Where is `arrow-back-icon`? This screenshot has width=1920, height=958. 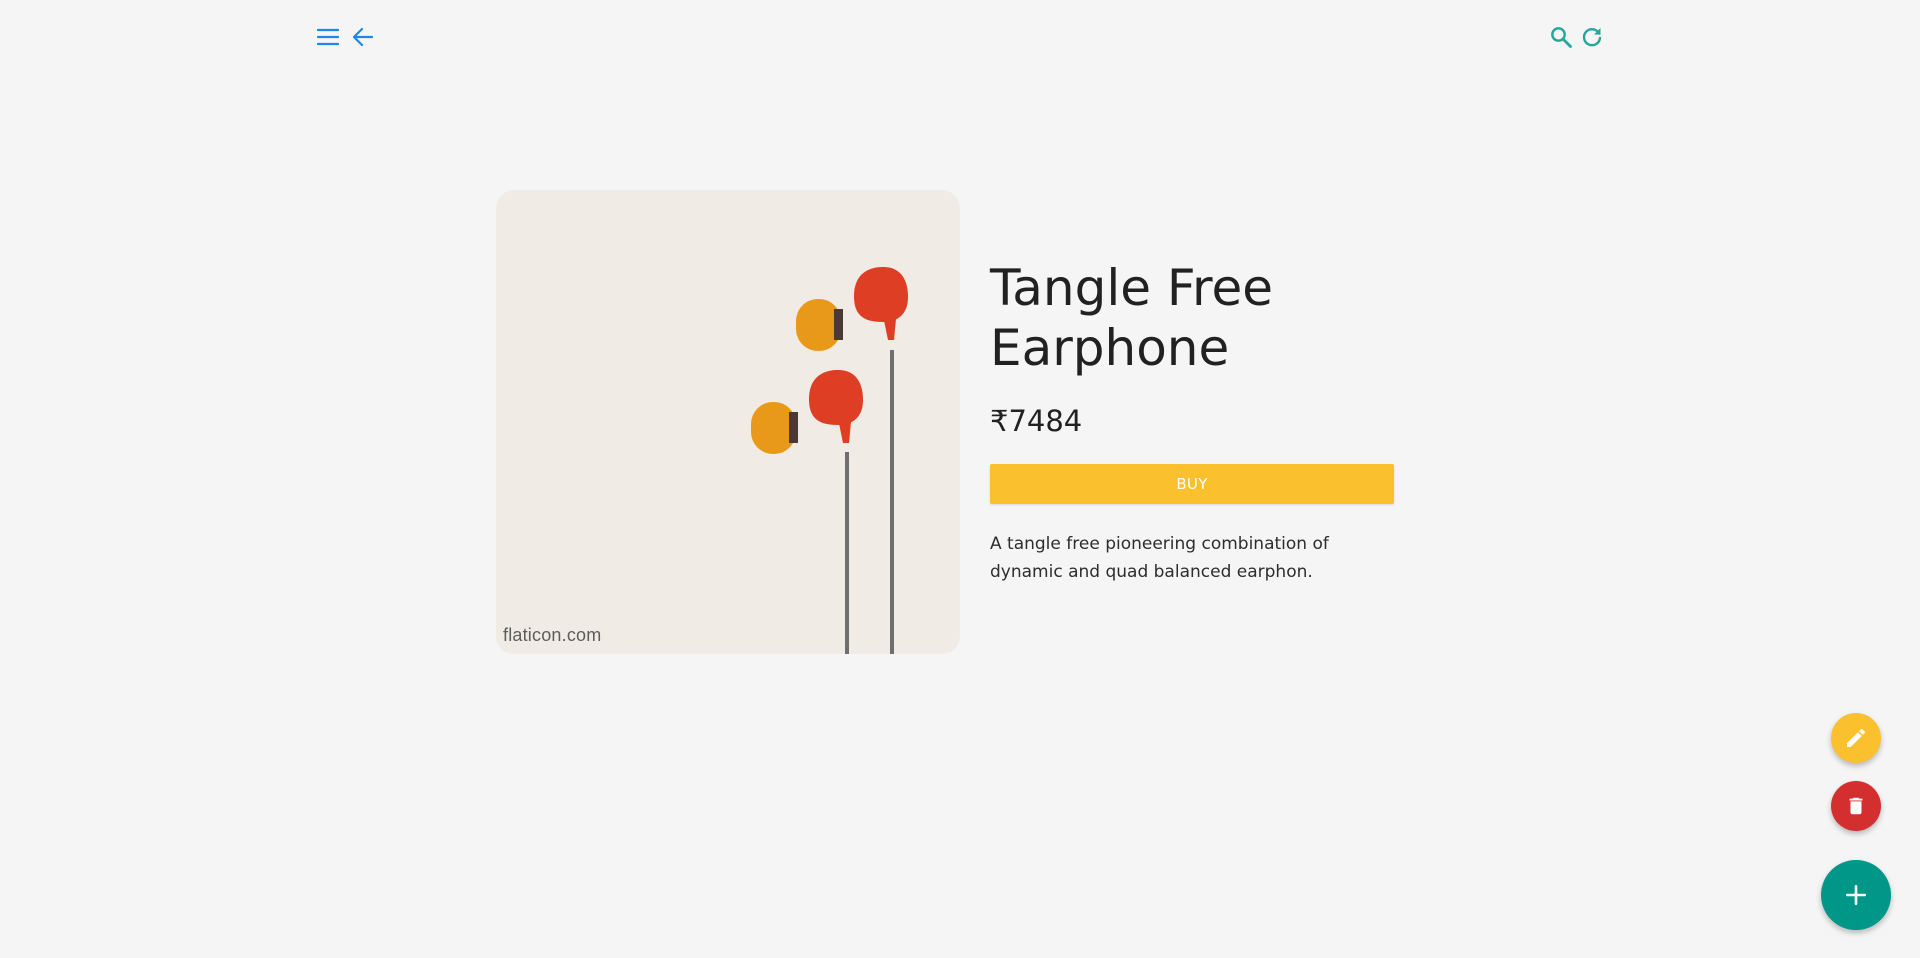
arrow-back-icon is located at coordinates (363, 37).